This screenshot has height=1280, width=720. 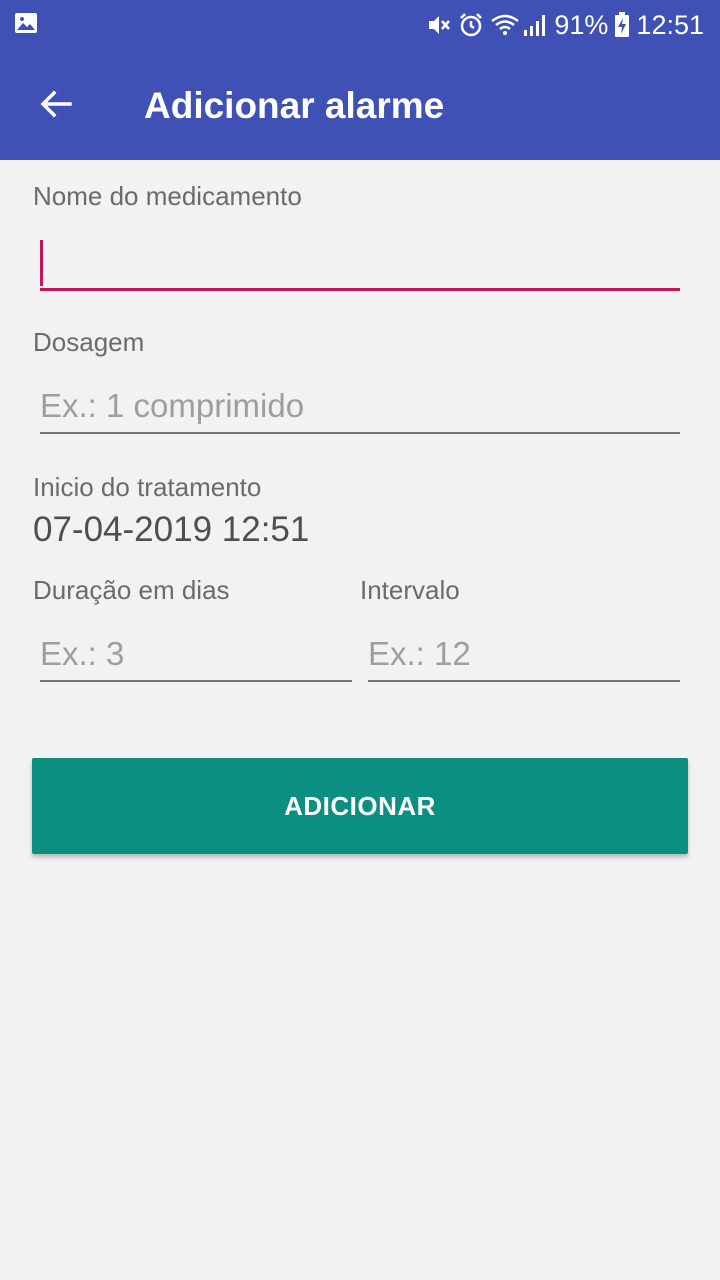 I want to click on add-button-label: ADICIONAR, so click(x=360, y=805).